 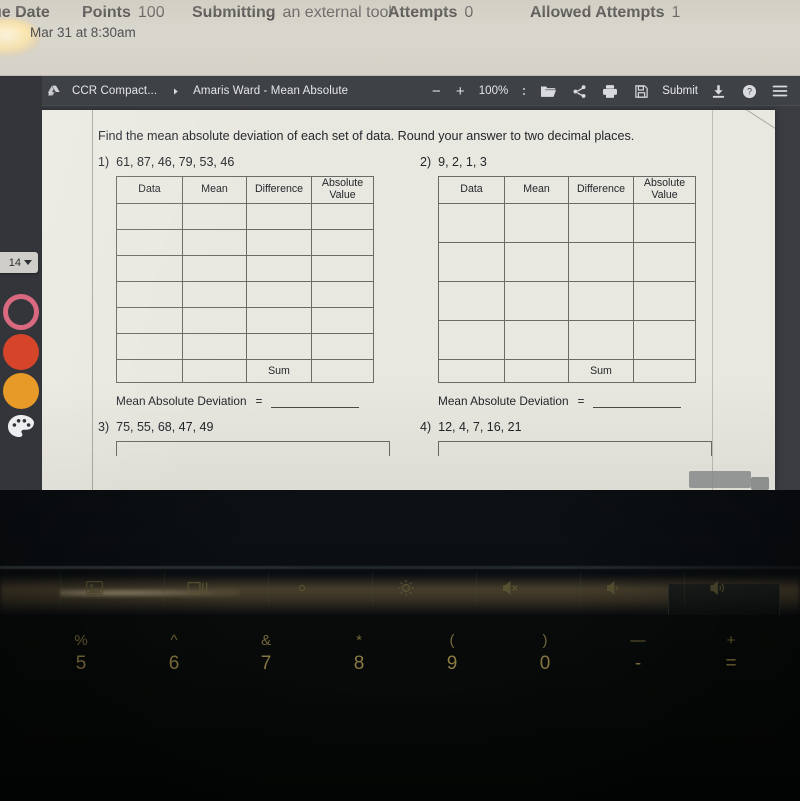 What do you see at coordinates (21, 283) in the screenshot?
I see `annotation-tool-rail: 14` at bounding box center [21, 283].